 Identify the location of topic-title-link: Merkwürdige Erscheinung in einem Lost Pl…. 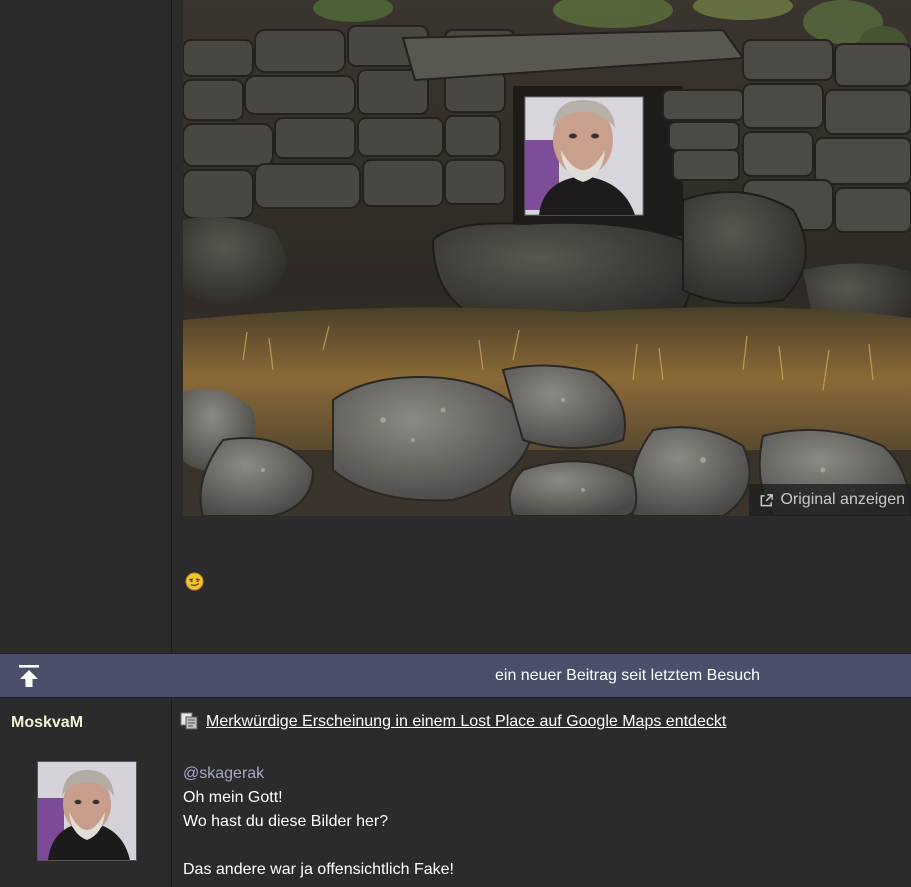
(466, 722).